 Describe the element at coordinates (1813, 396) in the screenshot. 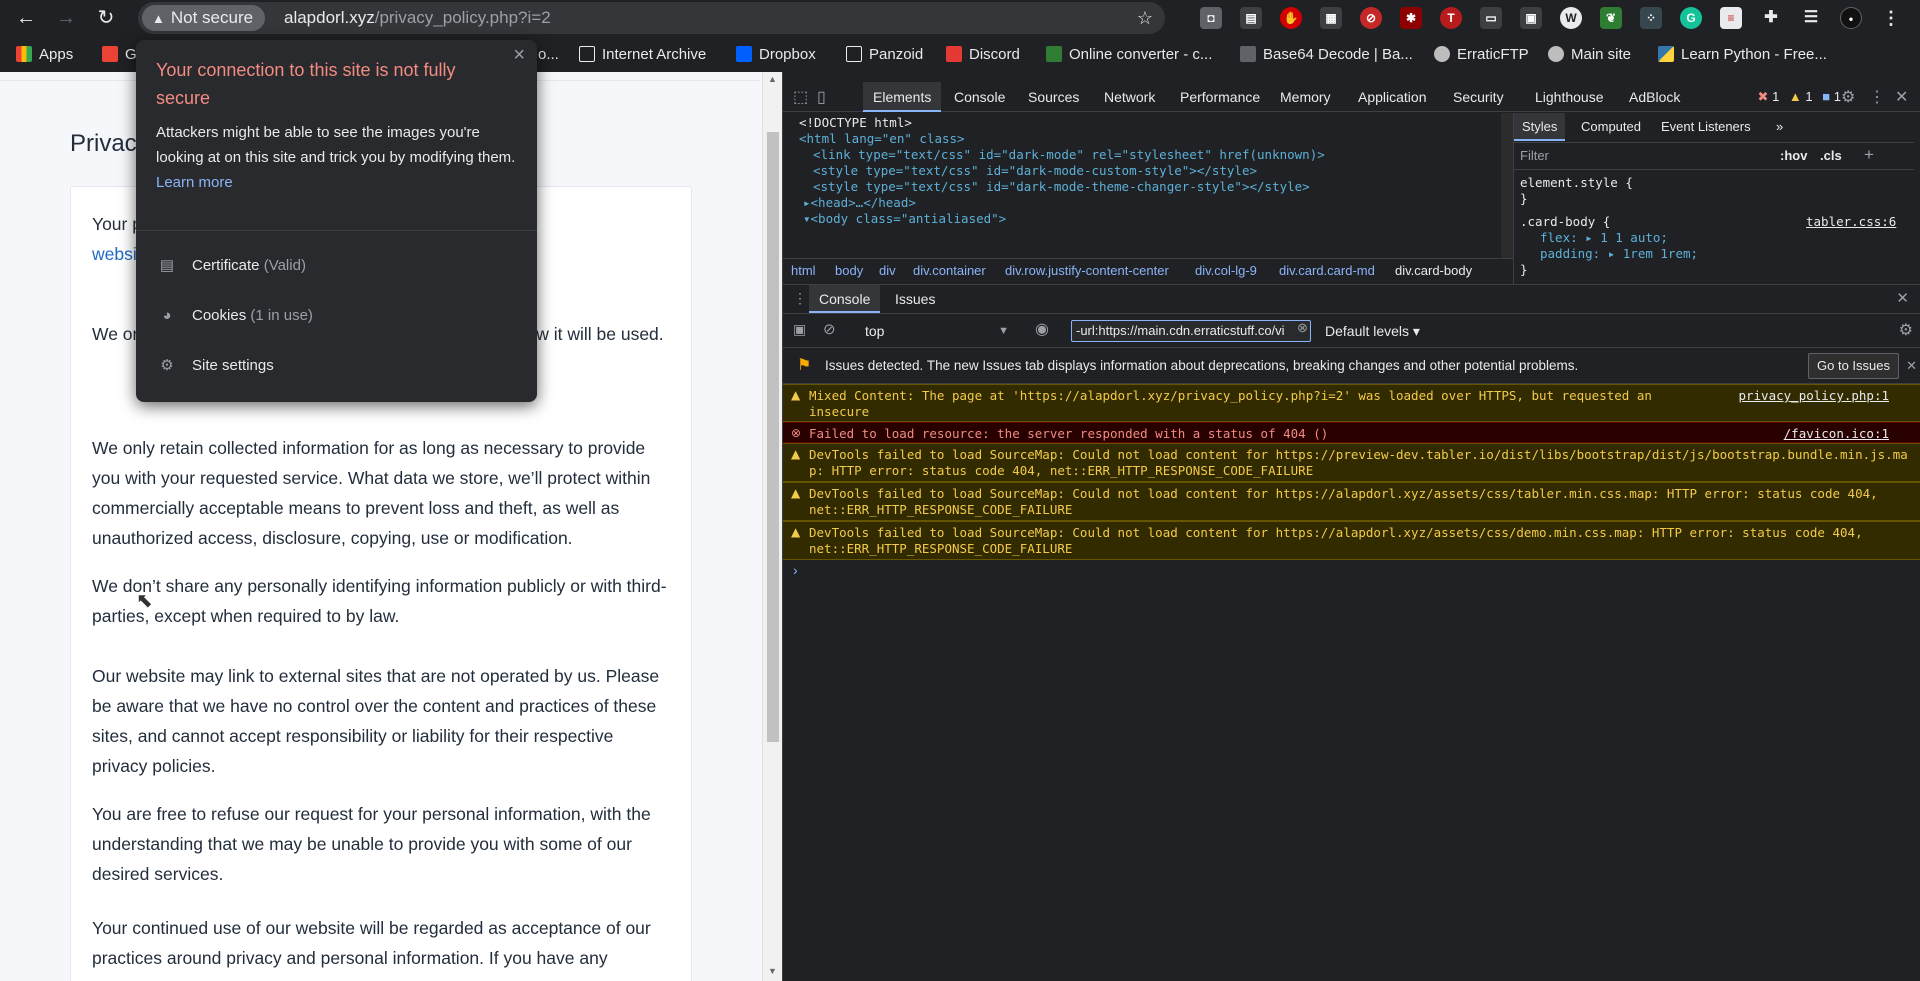

I see `message-source-link: privacy_policy.php:1` at that location.